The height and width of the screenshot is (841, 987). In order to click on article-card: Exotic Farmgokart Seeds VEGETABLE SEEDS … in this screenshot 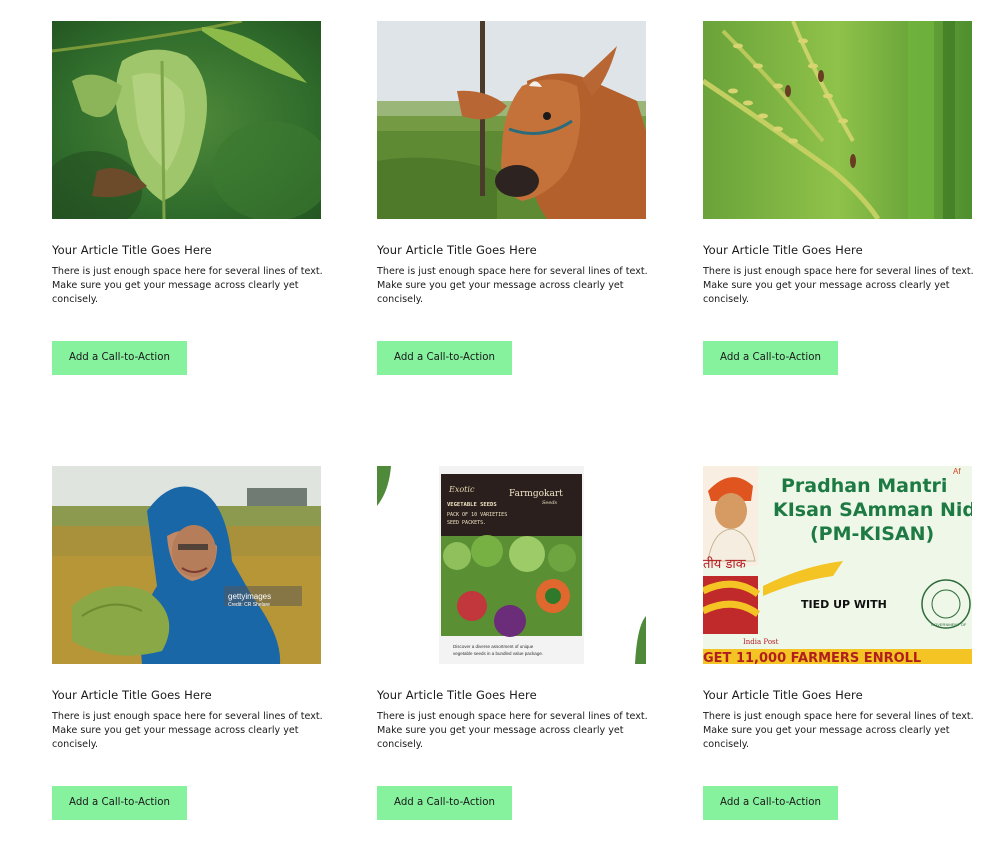, I will do `click(512, 643)`.